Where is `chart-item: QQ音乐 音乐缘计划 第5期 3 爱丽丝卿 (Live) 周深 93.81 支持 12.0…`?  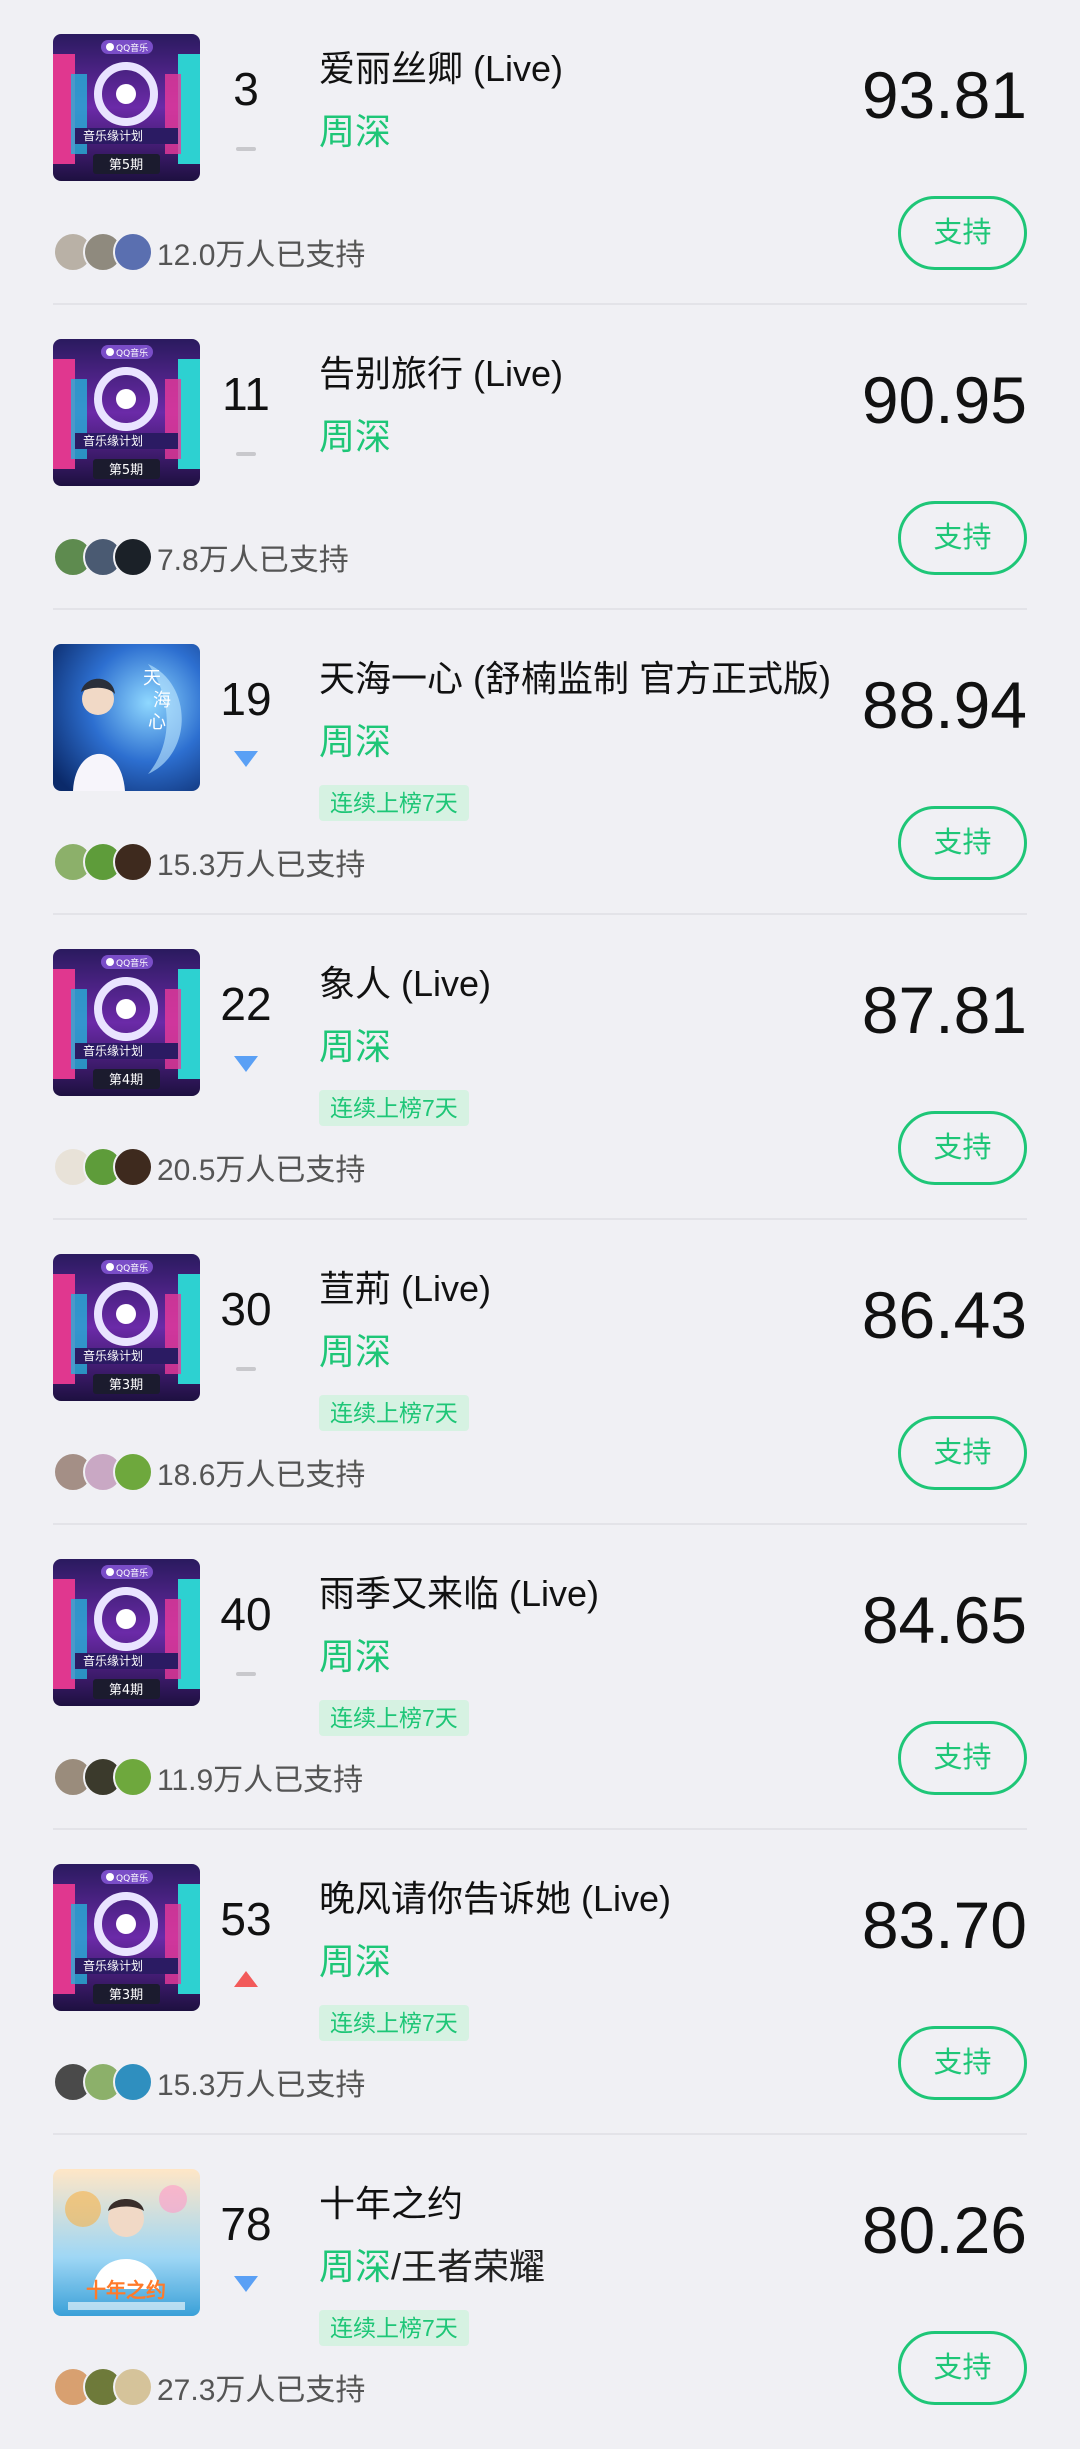 chart-item: QQ音乐 音乐缘计划 第5期 3 爱丽丝卿 (Live) 周深 93.81 支持 12.0… is located at coordinates (540, 152).